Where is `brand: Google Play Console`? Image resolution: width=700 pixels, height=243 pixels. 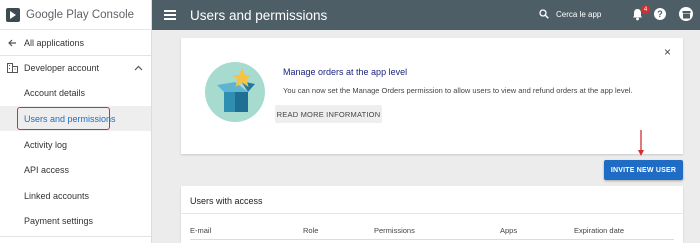 brand: Google Play Console is located at coordinates (75, 15).